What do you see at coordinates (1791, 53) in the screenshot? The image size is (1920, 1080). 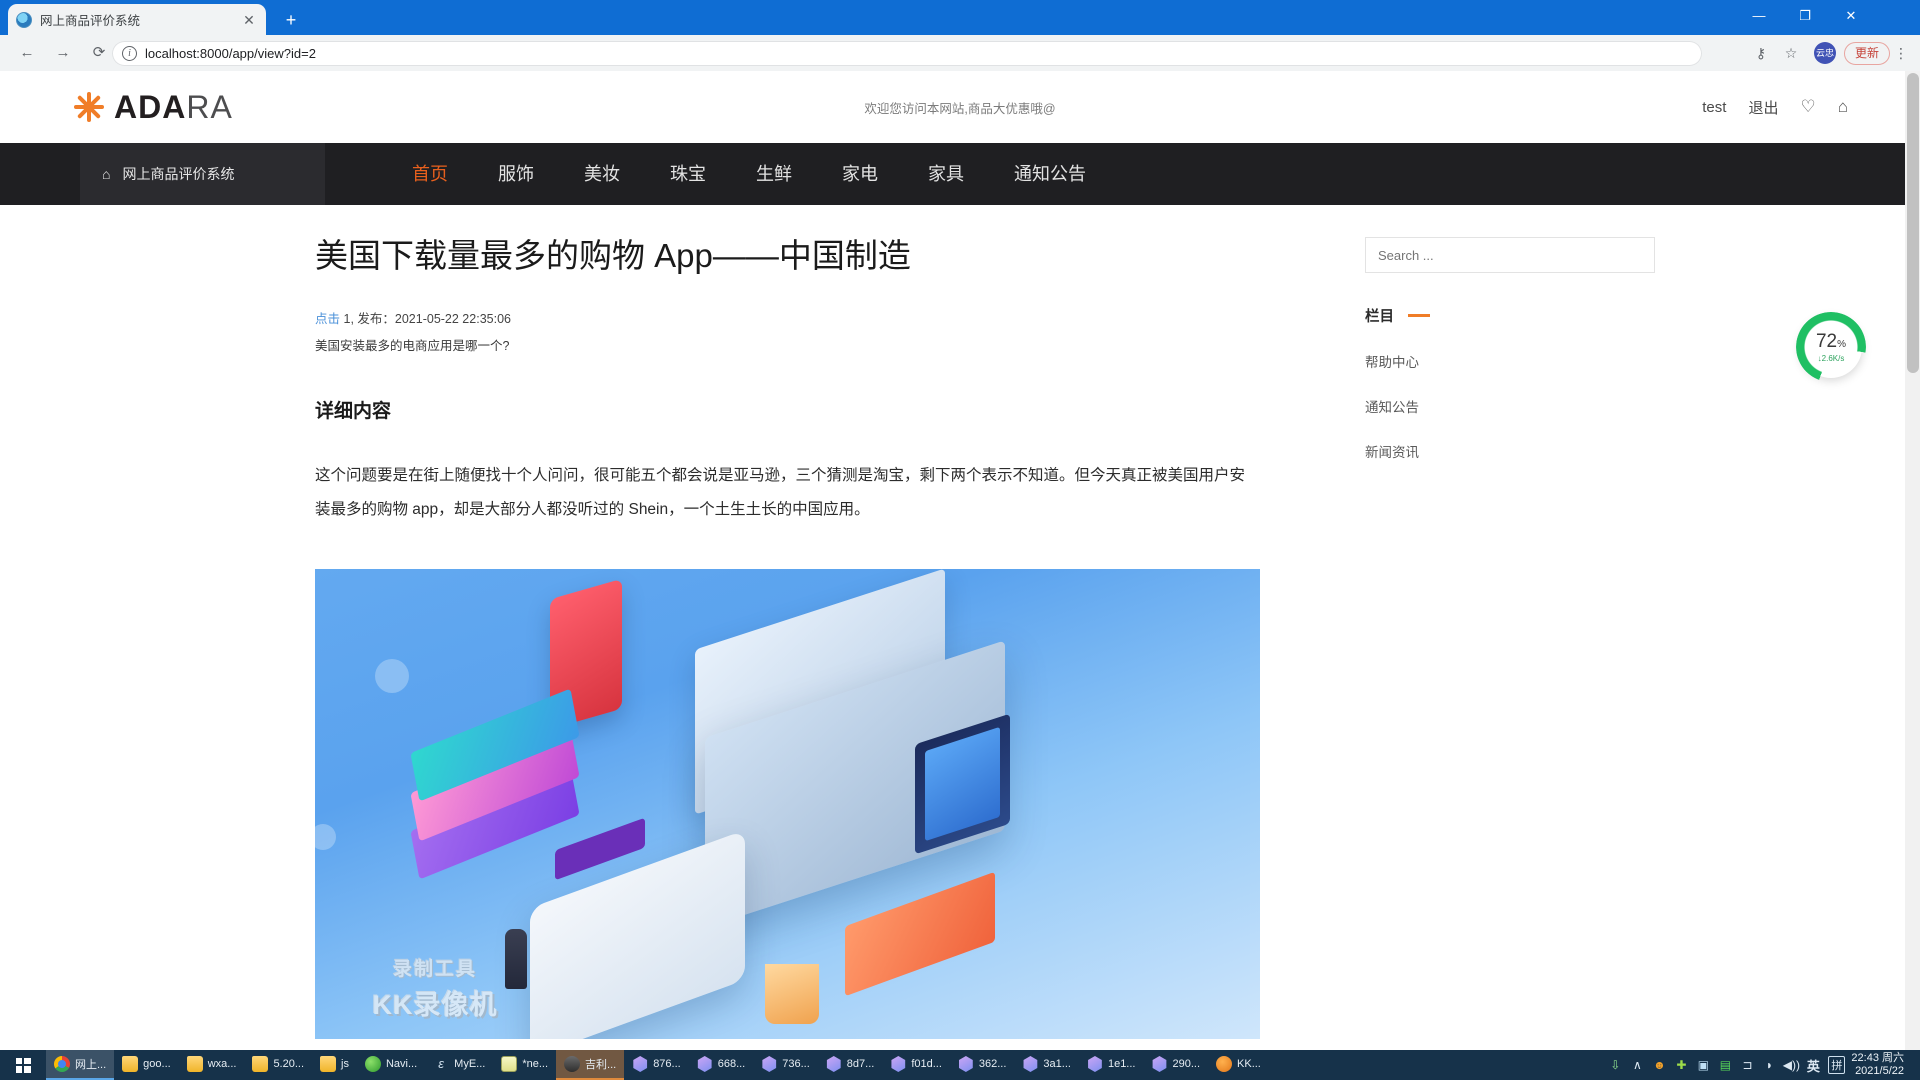 I see `star-icon: ☆` at bounding box center [1791, 53].